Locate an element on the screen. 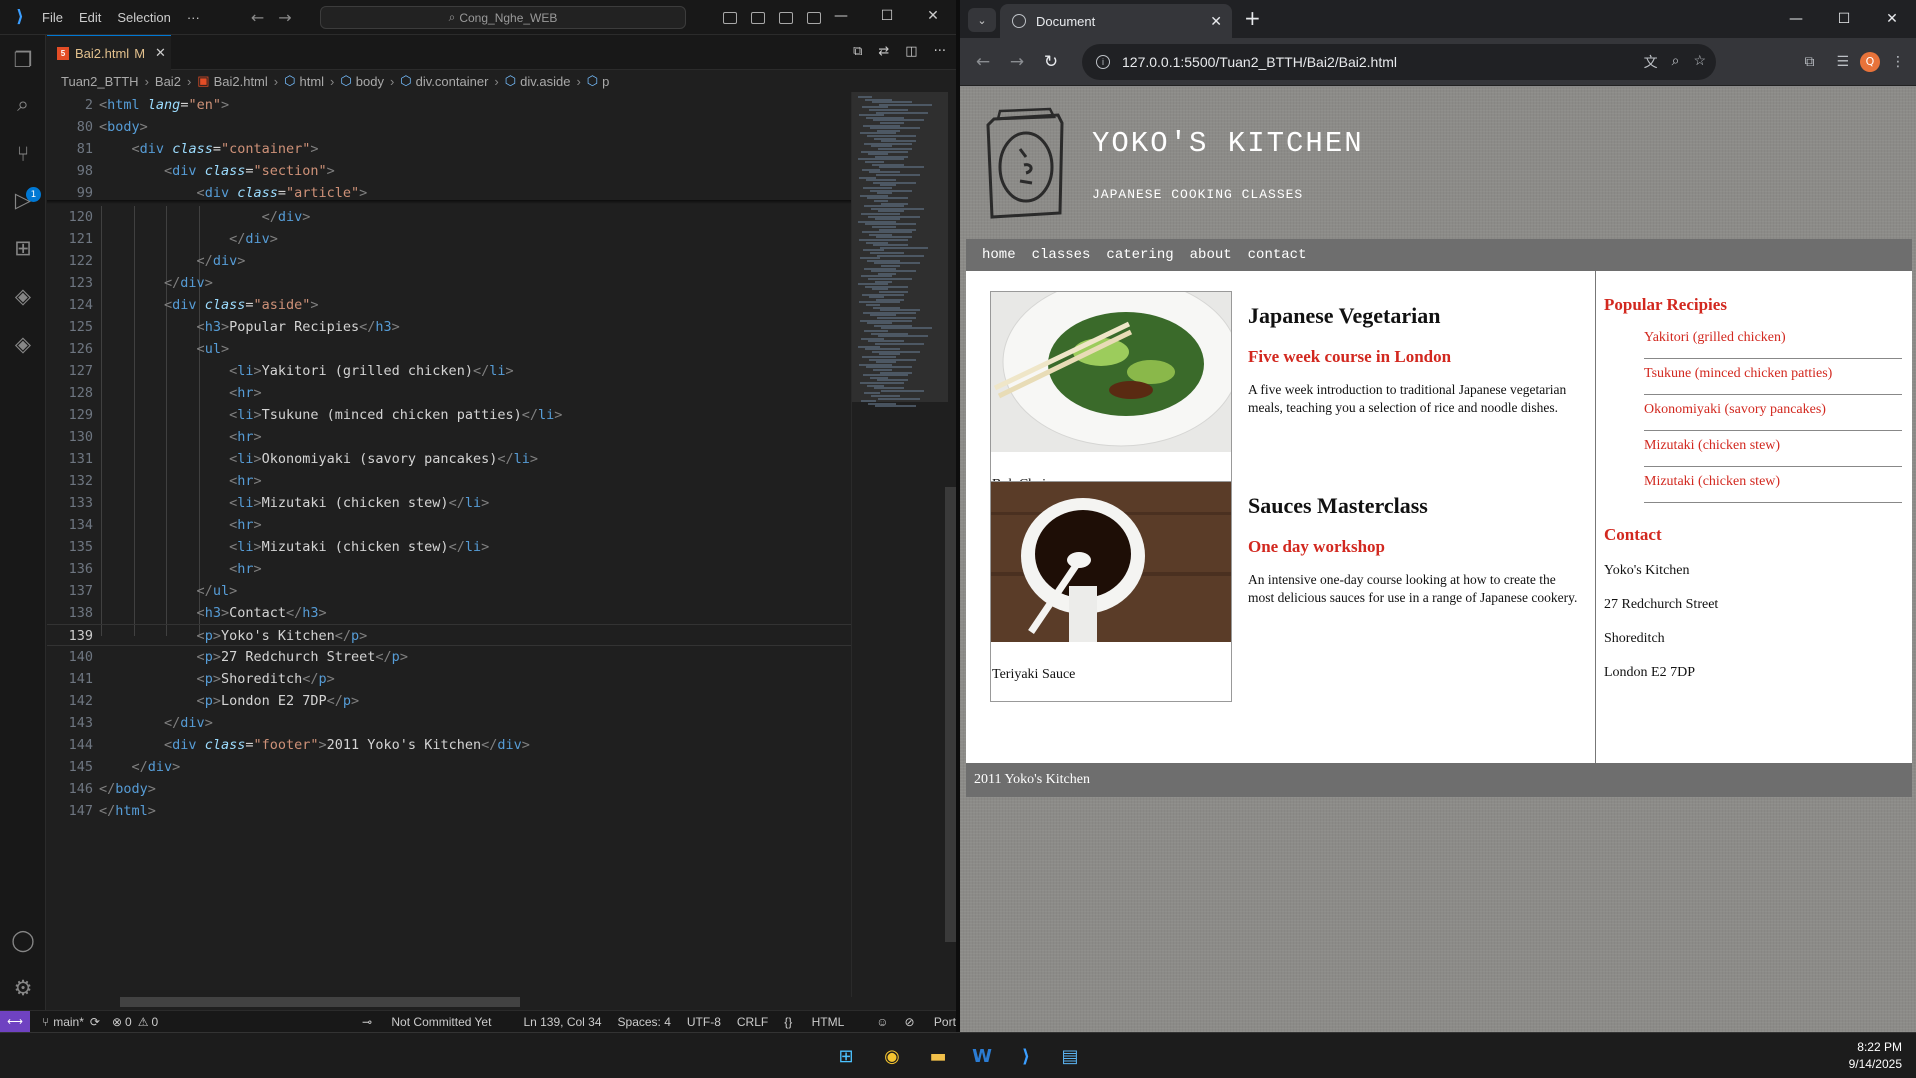 The height and width of the screenshot is (1078, 1916). settings-gear-icon: ⚙ is located at coordinates (23, 988).